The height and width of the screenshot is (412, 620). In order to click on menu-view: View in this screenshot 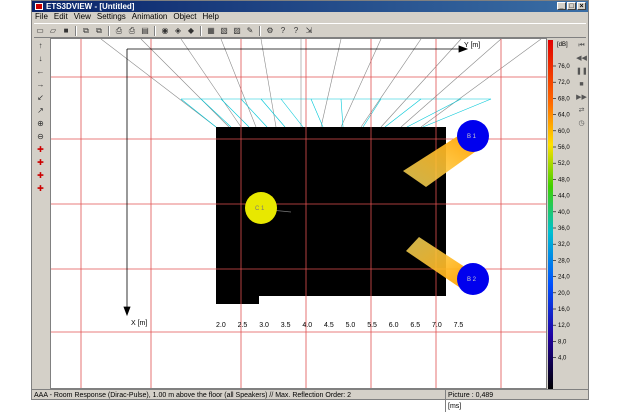, I will do `click(82, 17)`.